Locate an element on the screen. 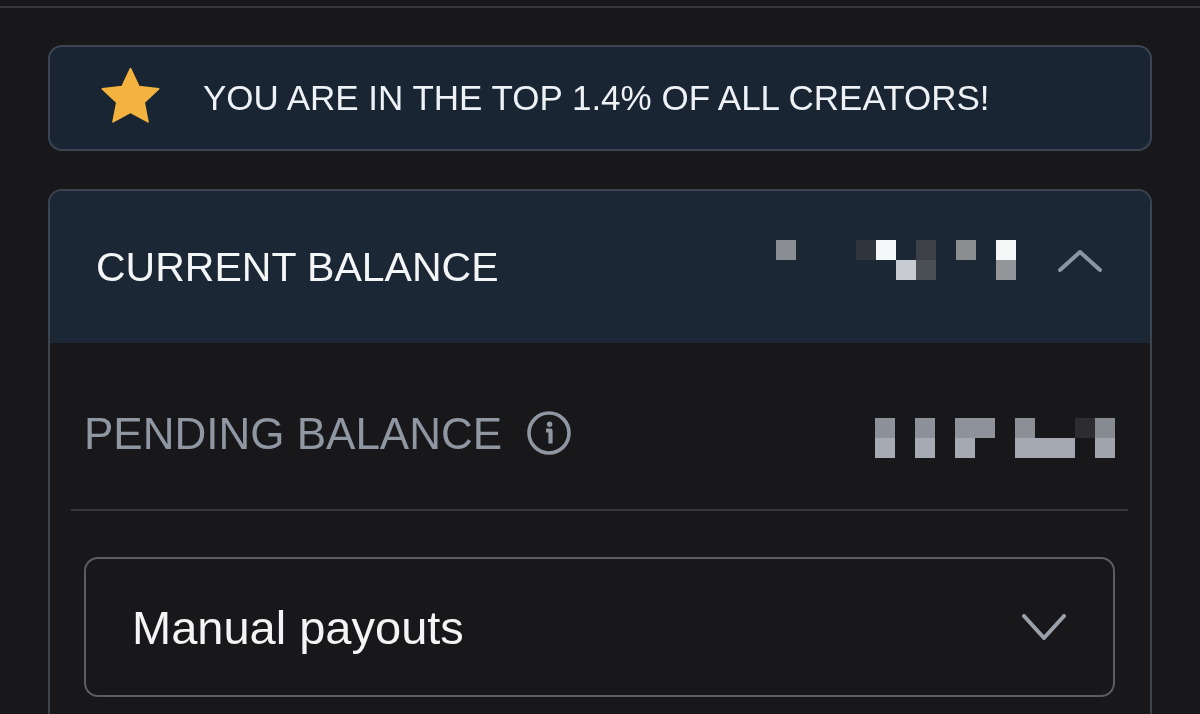 This screenshot has width=1200, height=714. star-icon is located at coordinates (130, 96).